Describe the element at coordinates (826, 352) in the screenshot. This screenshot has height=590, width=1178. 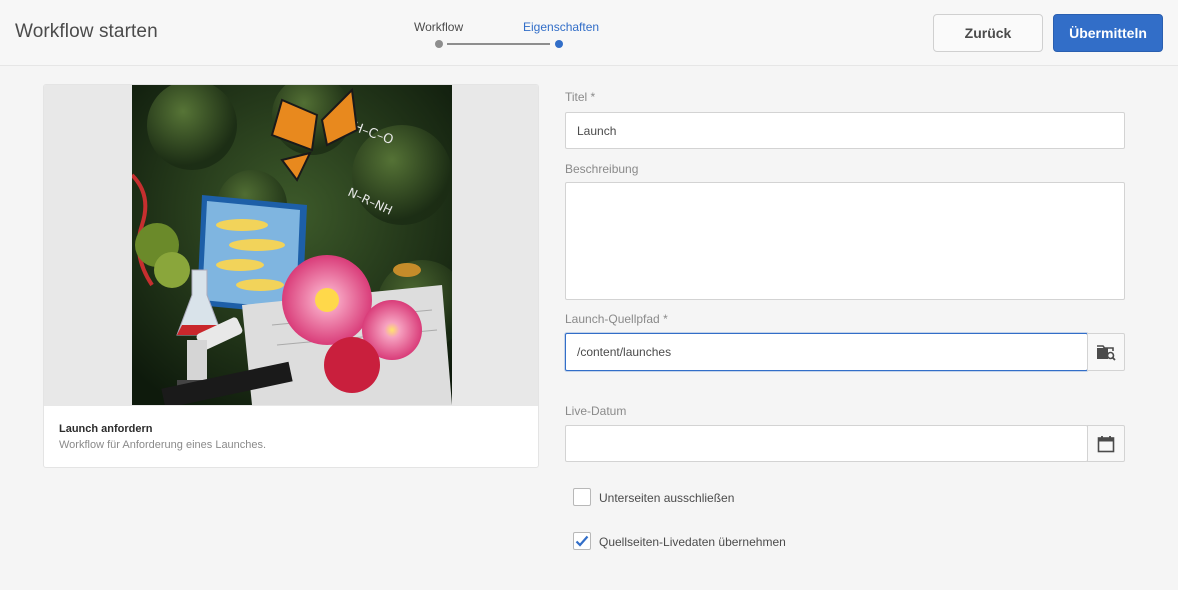
I see `source-path-field: /content/launches` at that location.